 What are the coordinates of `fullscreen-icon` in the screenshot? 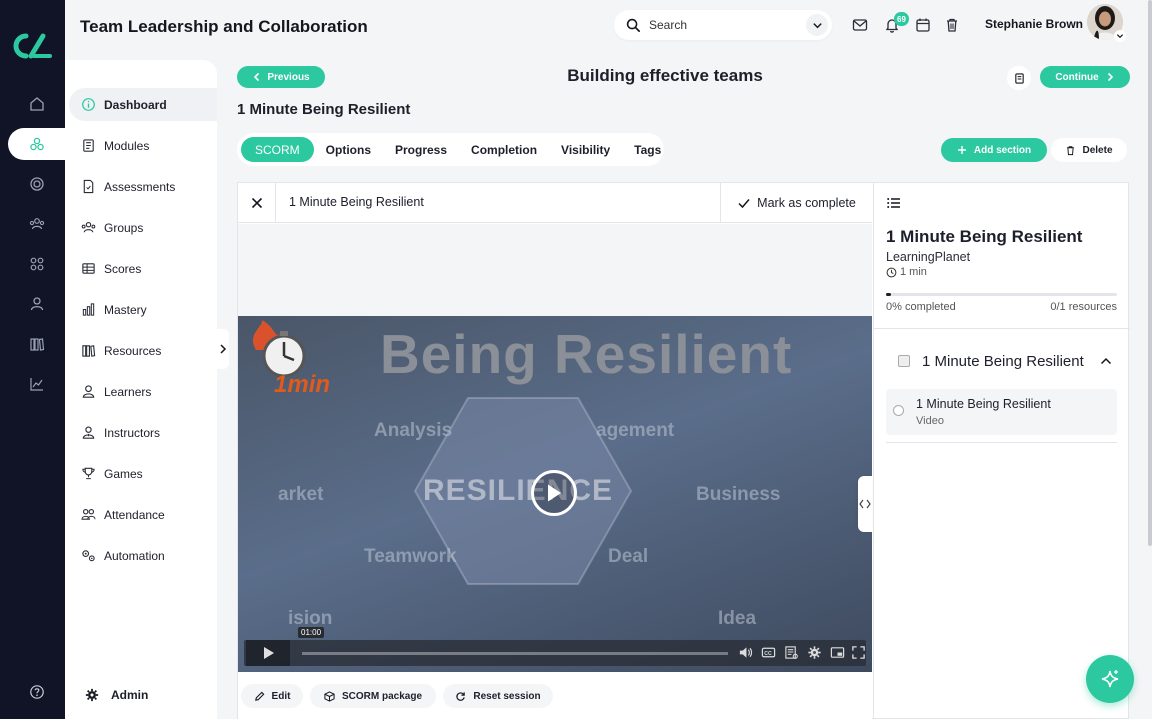 It's located at (858, 652).